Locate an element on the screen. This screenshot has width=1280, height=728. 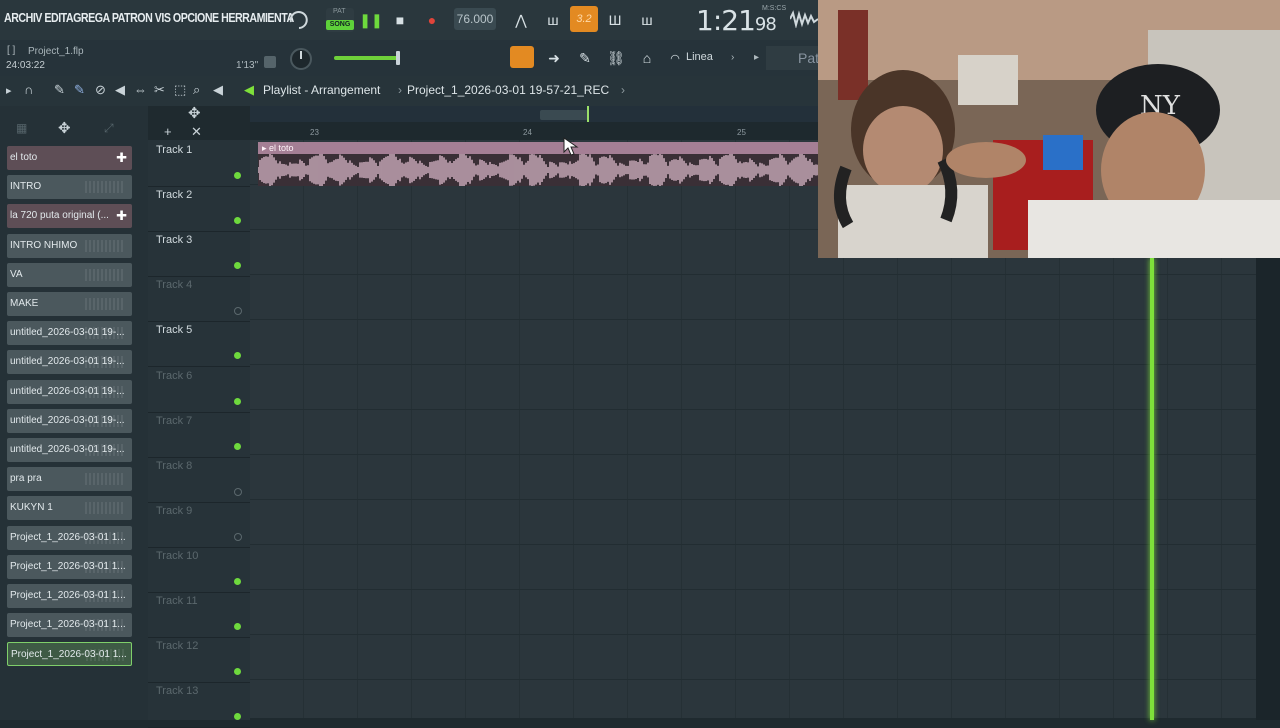
arrow-right-icon: ➜ is located at coordinates (554, 58).